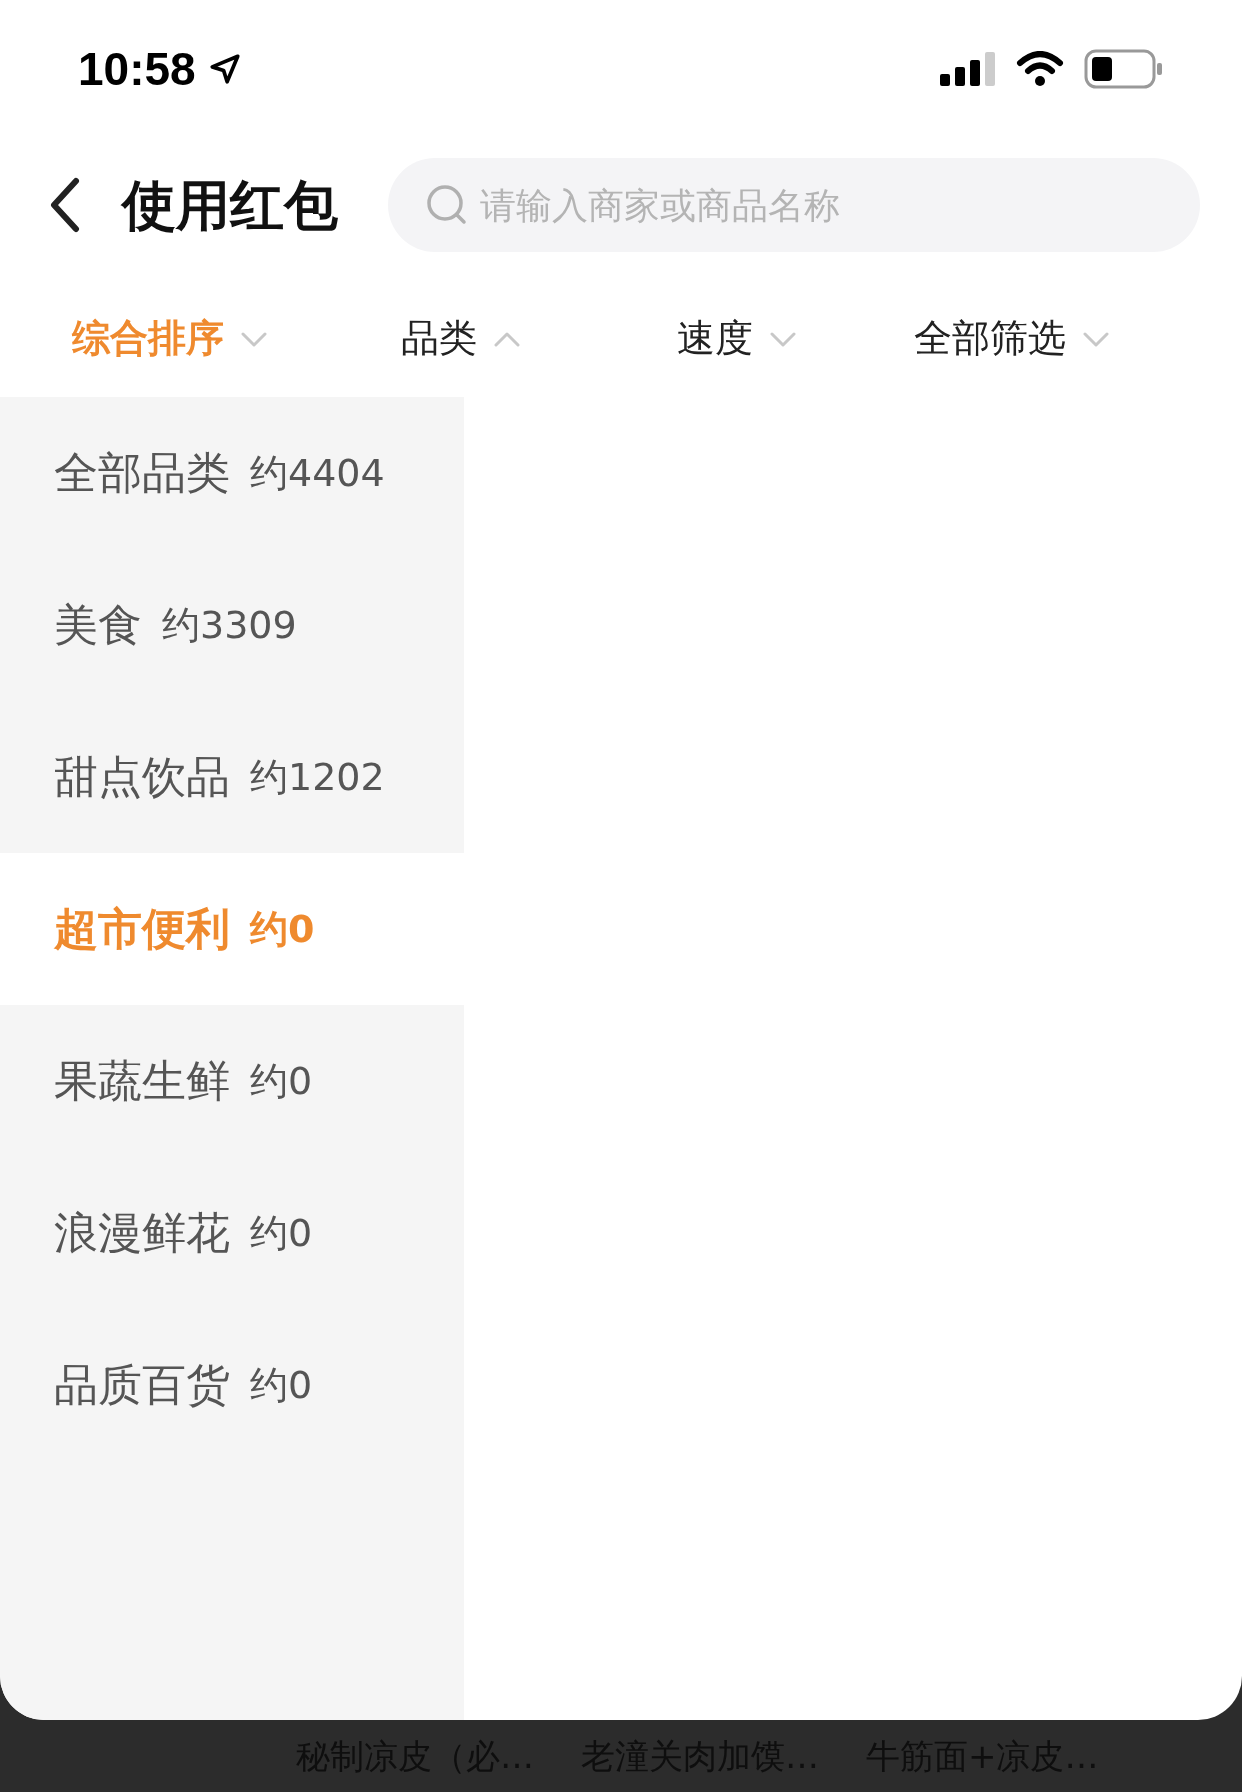 The image size is (1242, 1792). What do you see at coordinates (230, 205) in the screenshot?
I see `page-title: 使用红包` at bounding box center [230, 205].